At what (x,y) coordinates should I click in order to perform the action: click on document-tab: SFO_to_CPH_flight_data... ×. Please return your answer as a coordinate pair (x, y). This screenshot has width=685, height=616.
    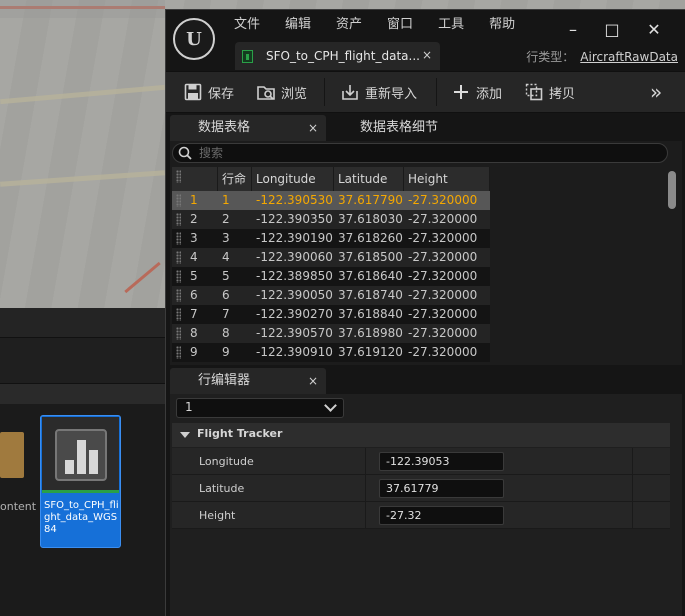
    Looking at the image, I should click on (337, 56).